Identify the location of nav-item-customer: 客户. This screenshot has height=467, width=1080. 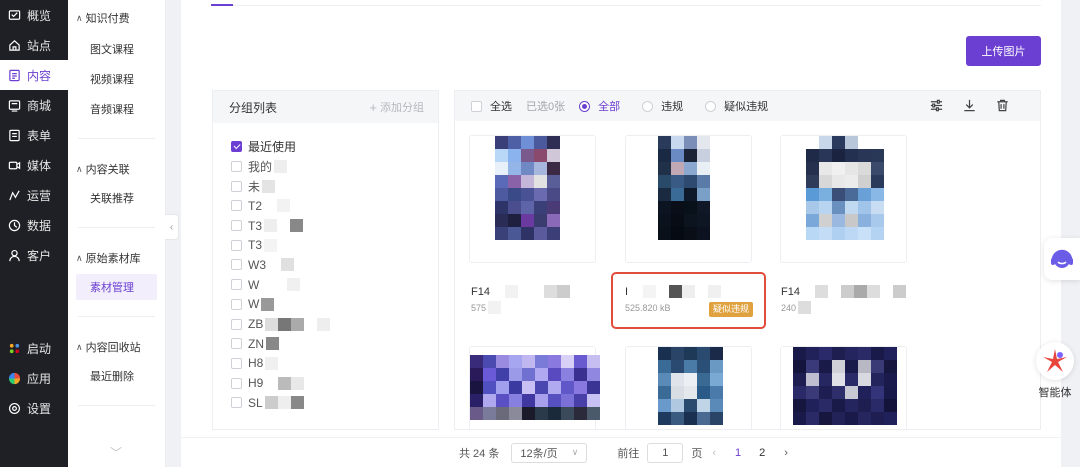
(34, 255).